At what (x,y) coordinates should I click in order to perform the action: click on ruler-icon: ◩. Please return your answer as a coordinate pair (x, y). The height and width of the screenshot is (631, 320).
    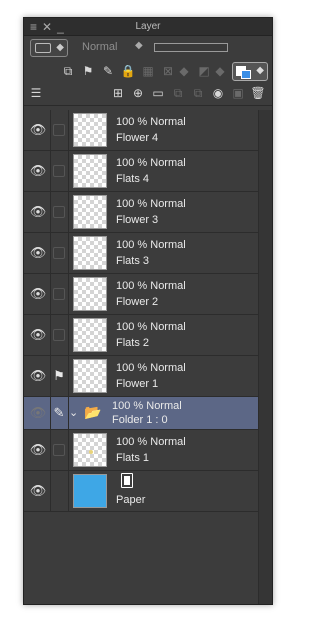
    Looking at the image, I should click on (204, 71).